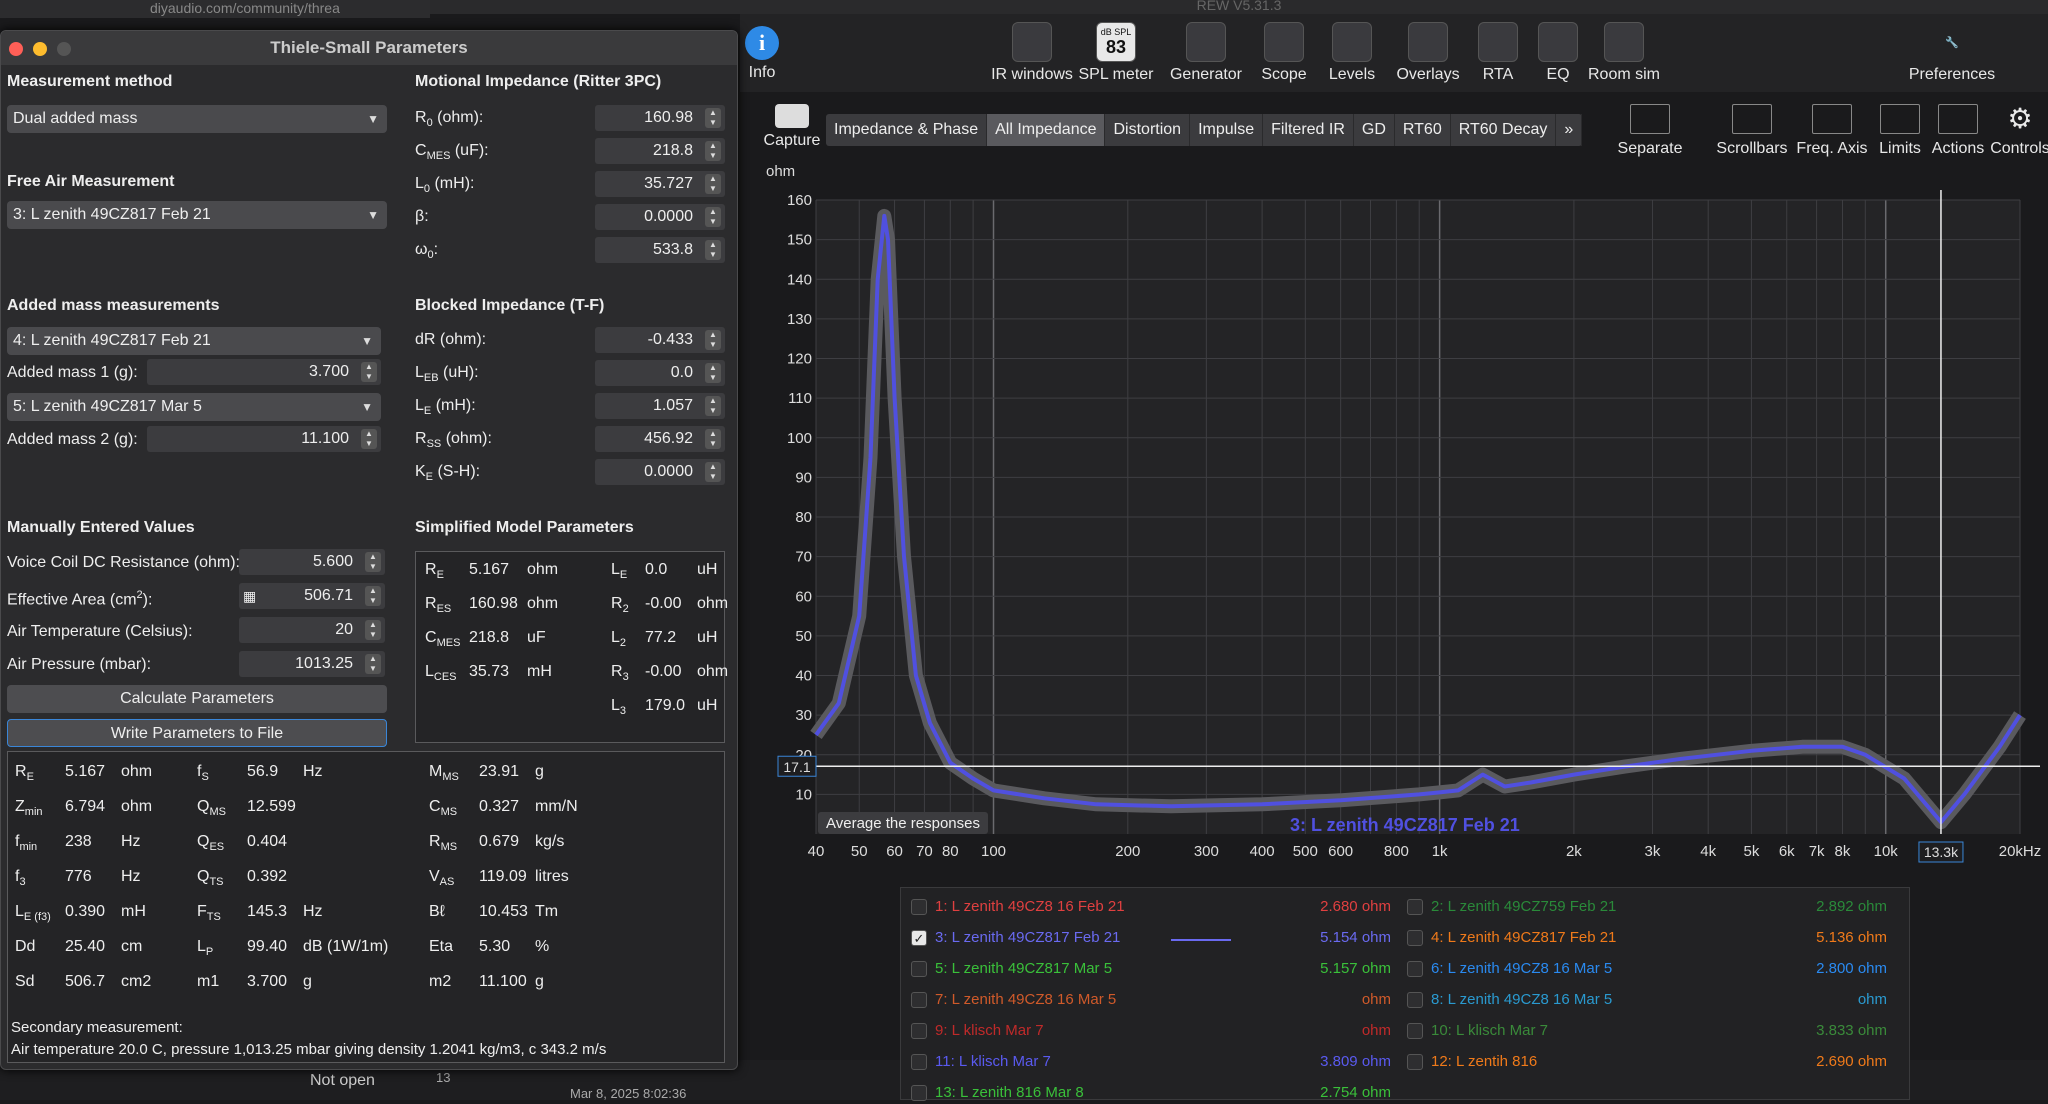 The height and width of the screenshot is (1104, 2048). What do you see at coordinates (1284, 42) in the screenshot?
I see `scope-icon` at bounding box center [1284, 42].